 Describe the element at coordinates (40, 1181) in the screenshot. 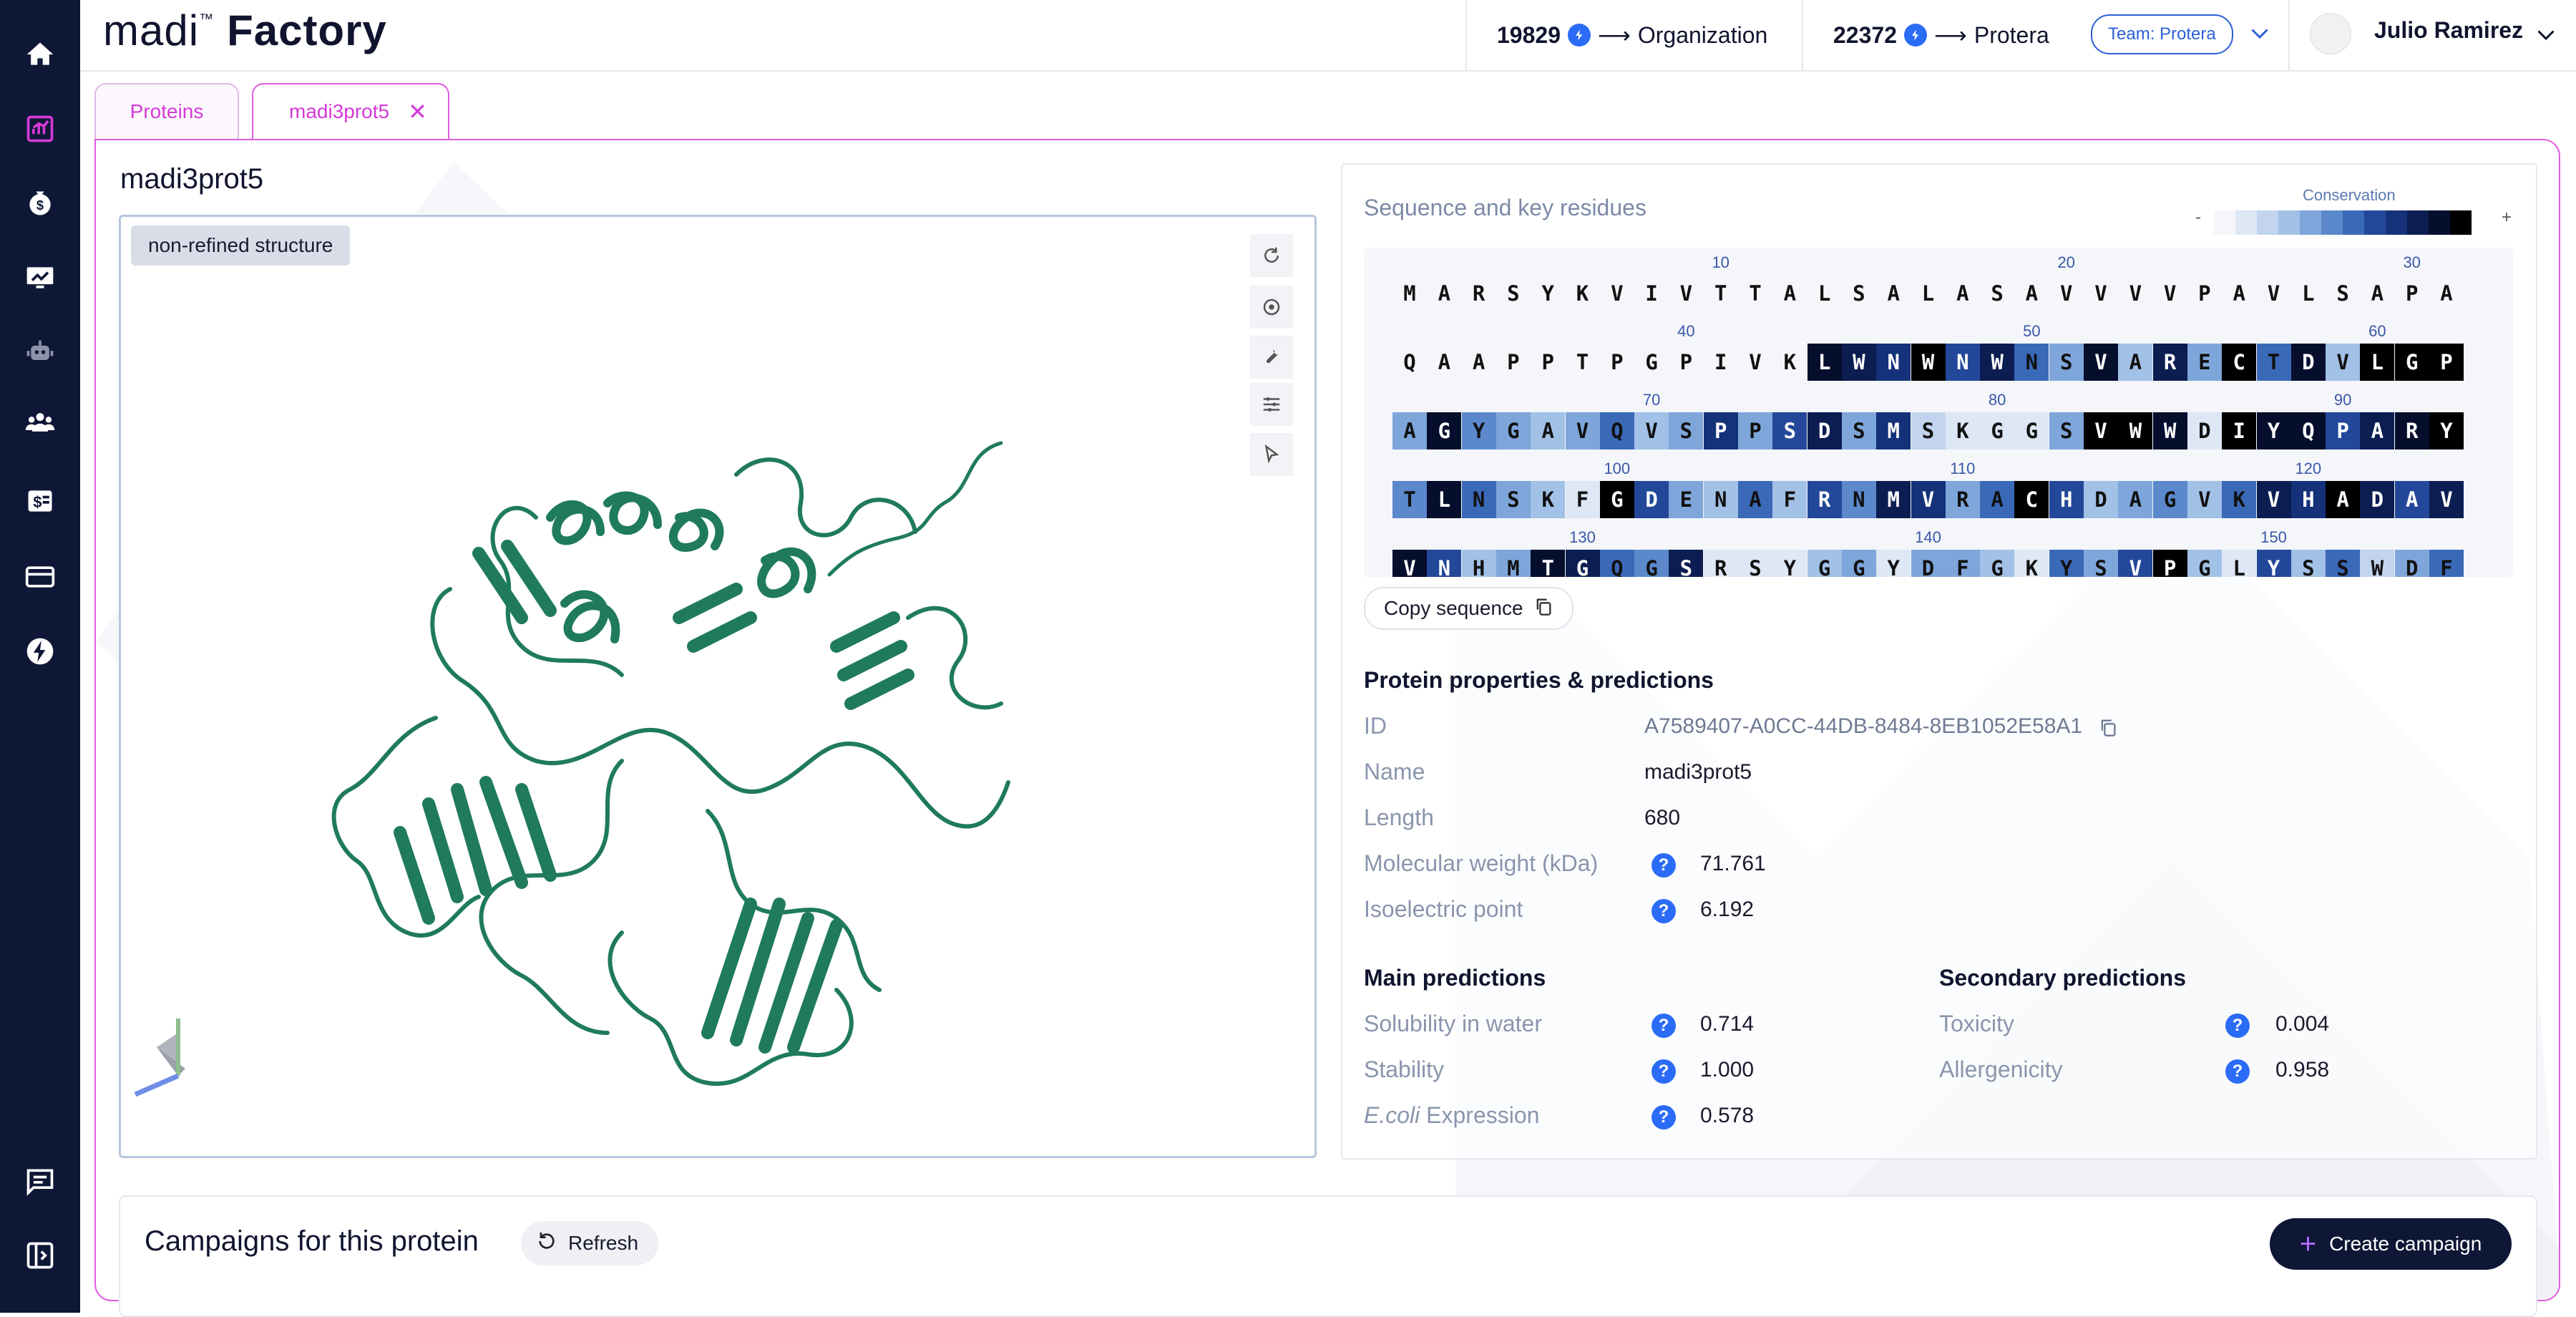

I see `chat-icon` at that location.